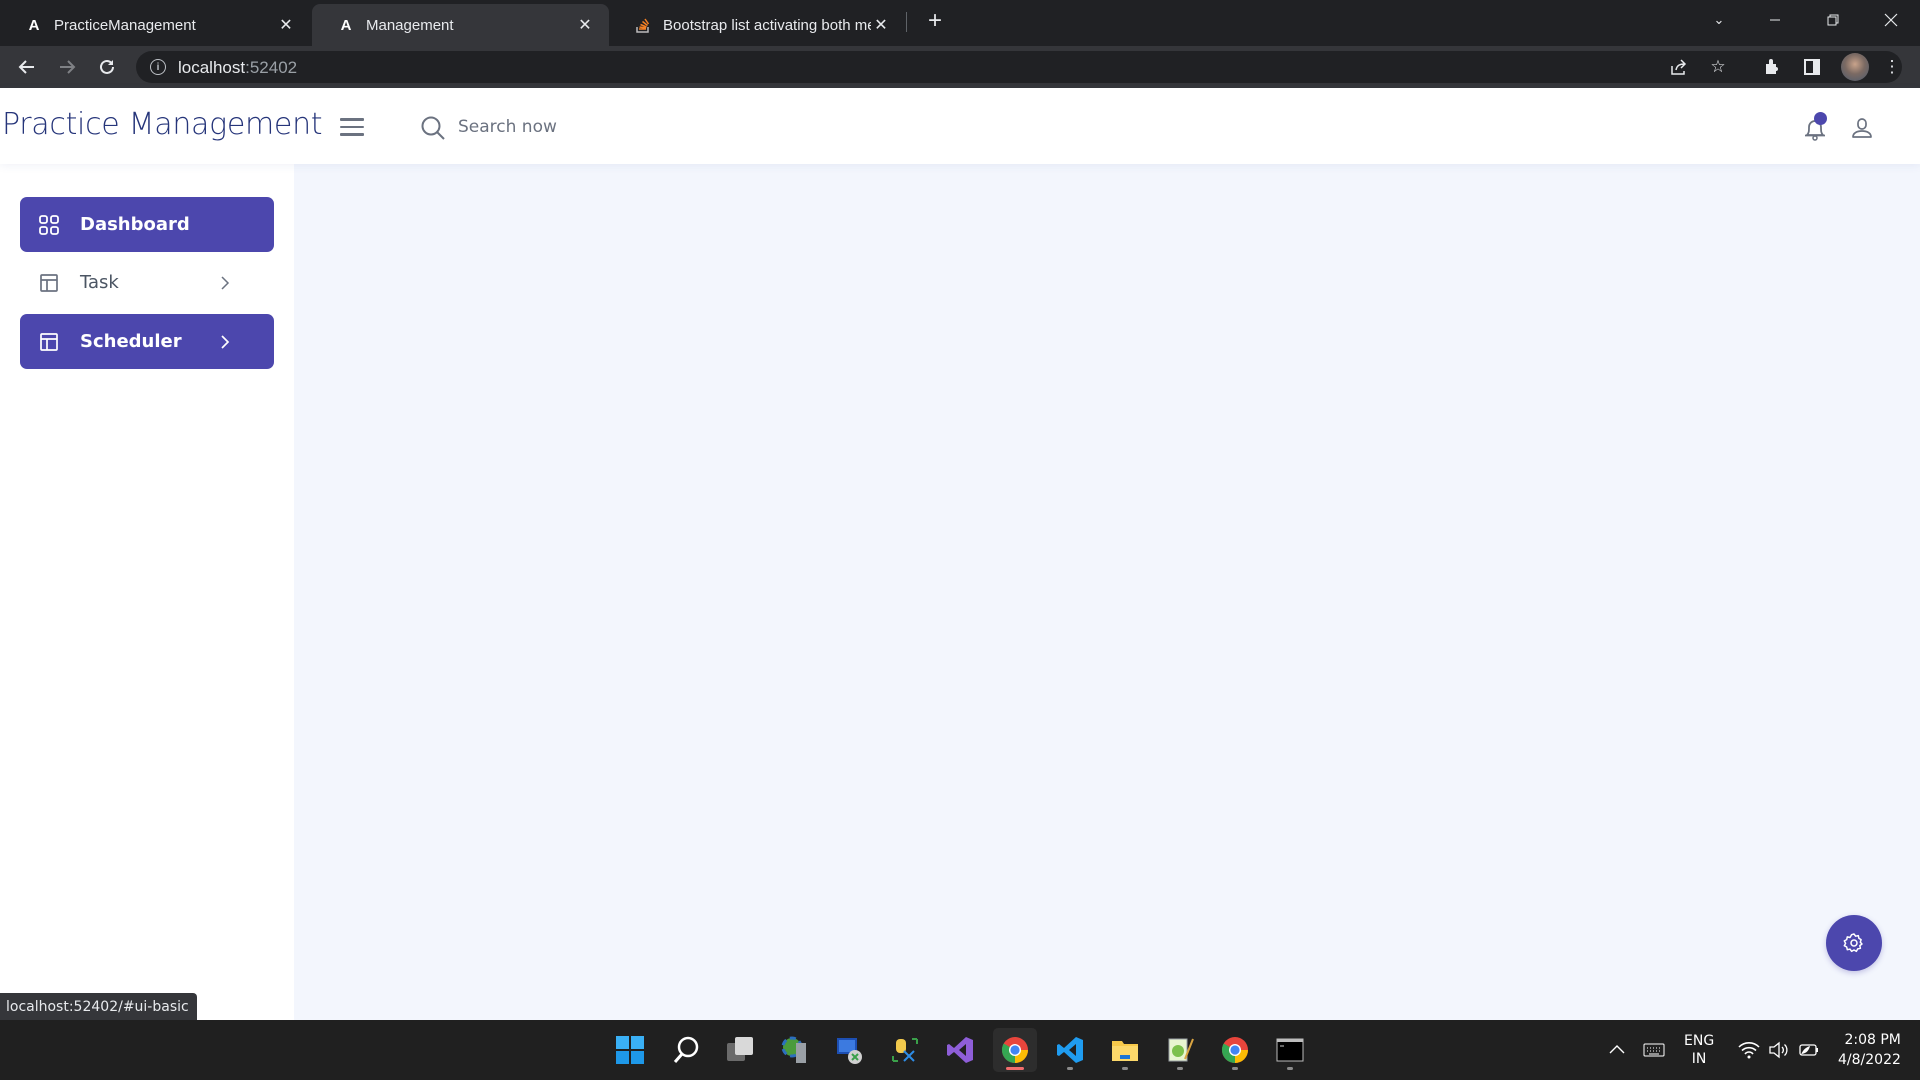  I want to click on volume-control, so click(1779, 1050).